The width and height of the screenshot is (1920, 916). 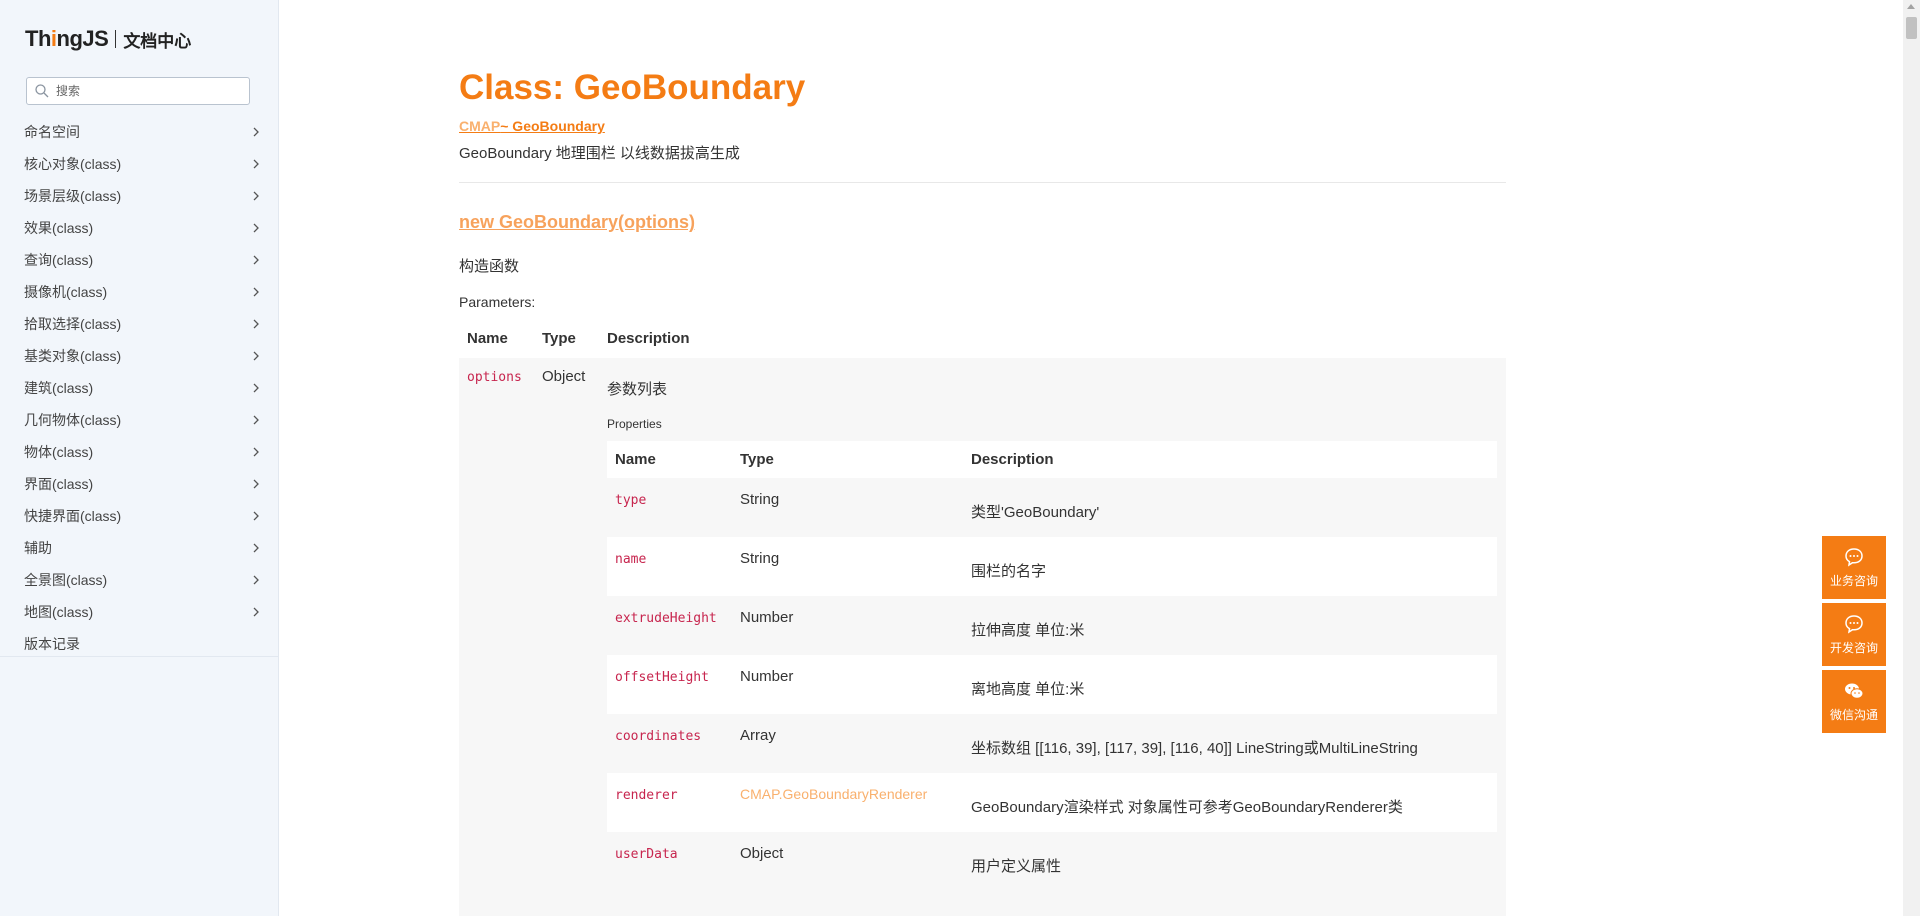 I want to click on scroll-thumb, so click(x=1911, y=28).